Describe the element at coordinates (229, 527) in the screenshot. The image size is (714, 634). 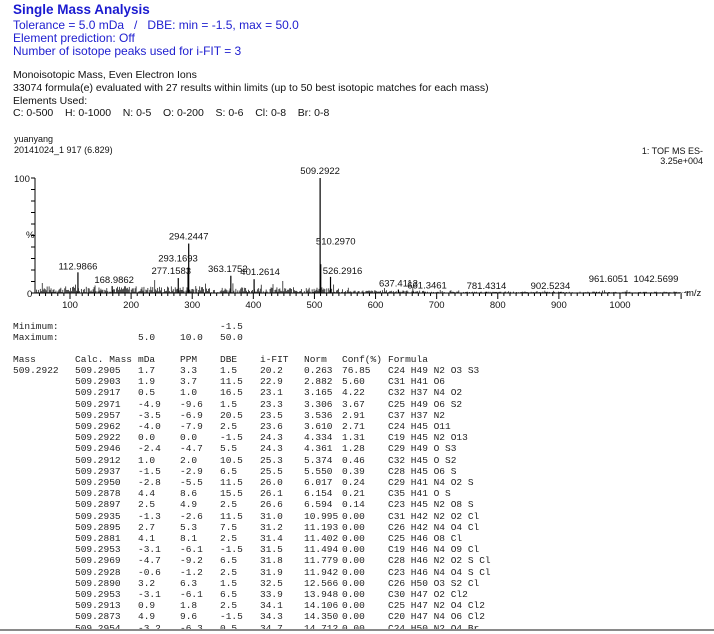
I see `table-cell: 7.5` at that location.